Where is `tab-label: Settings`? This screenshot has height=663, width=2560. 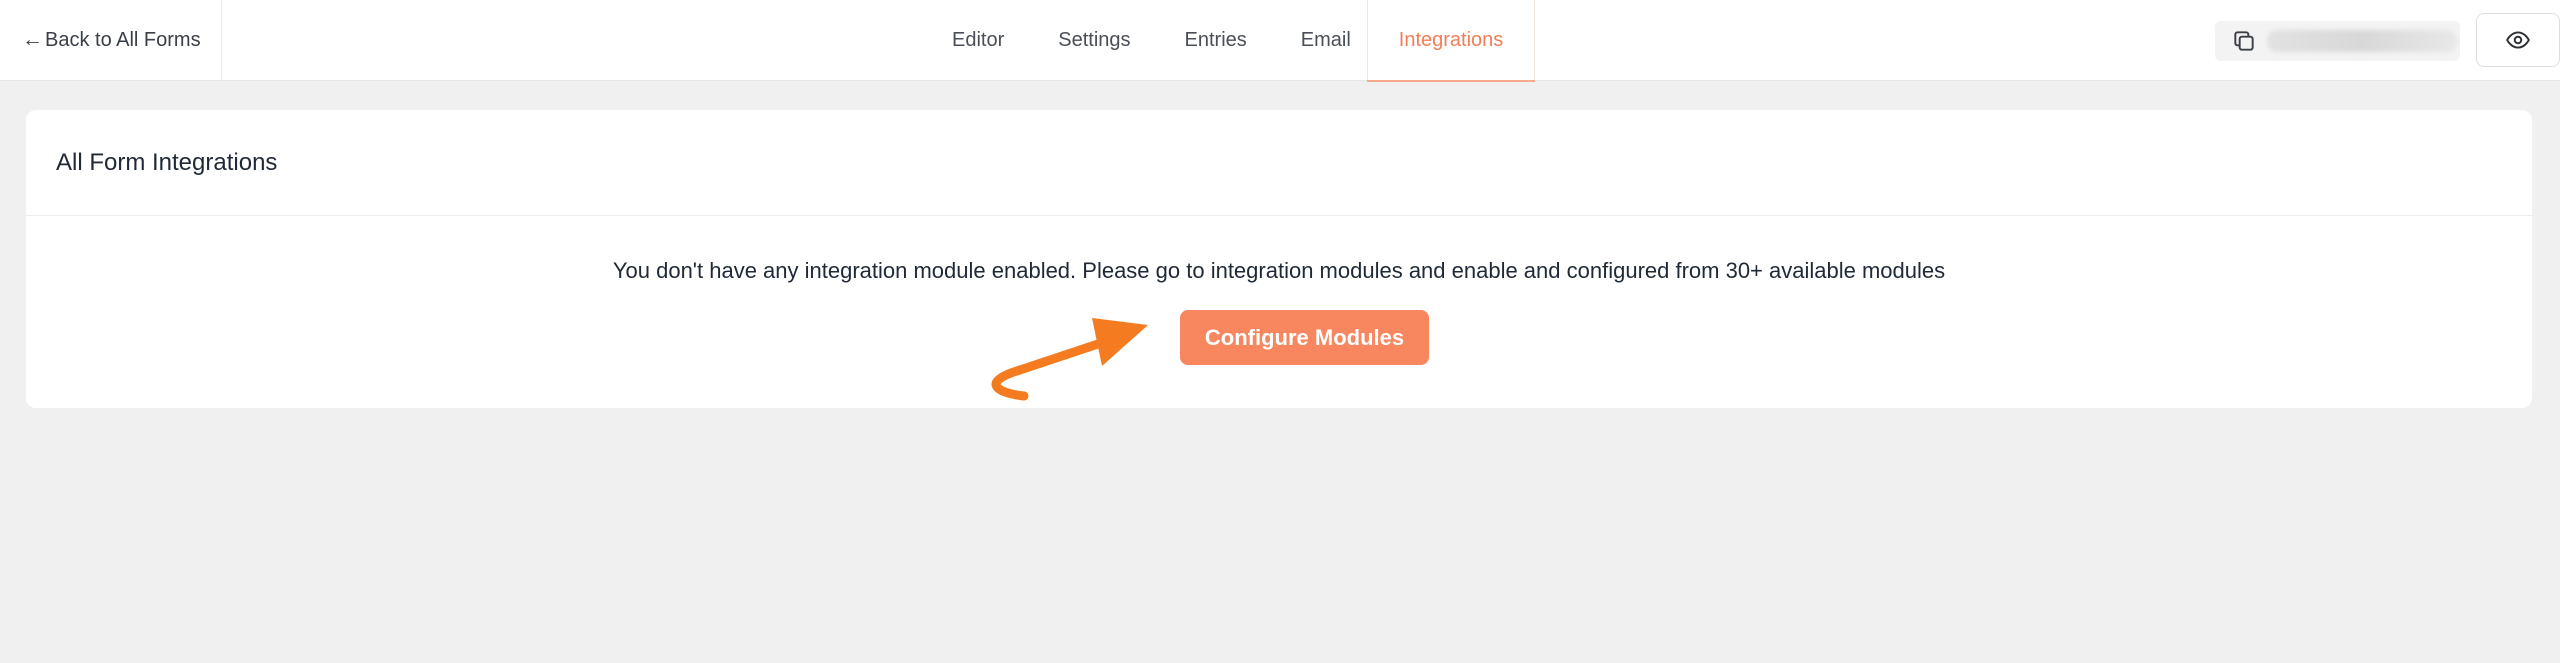
tab-label: Settings is located at coordinates (1094, 40).